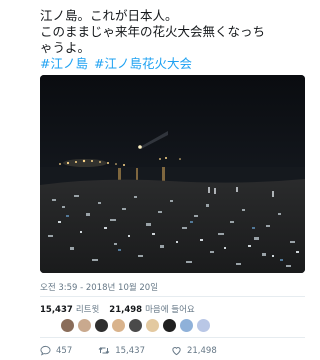 The width and height of the screenshot is (320, 360). I want to click on reply-button: 457, so click(56, 350).